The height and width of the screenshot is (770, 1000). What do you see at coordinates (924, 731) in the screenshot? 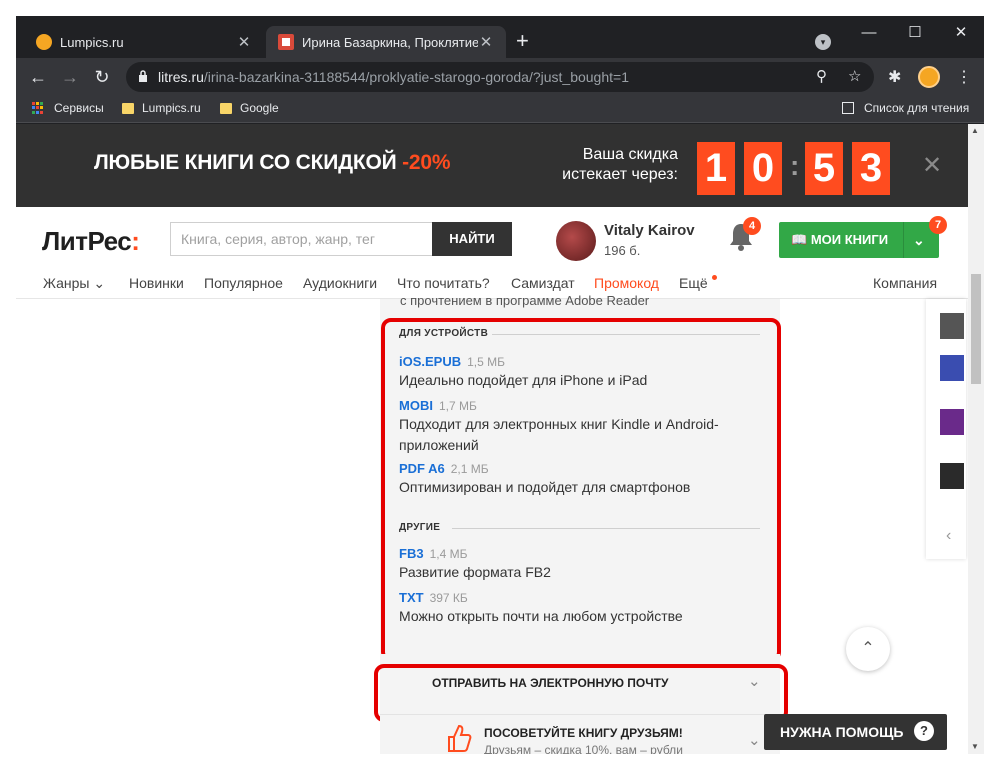
I see `question-icon: ?` at bounding box center [924, 731].